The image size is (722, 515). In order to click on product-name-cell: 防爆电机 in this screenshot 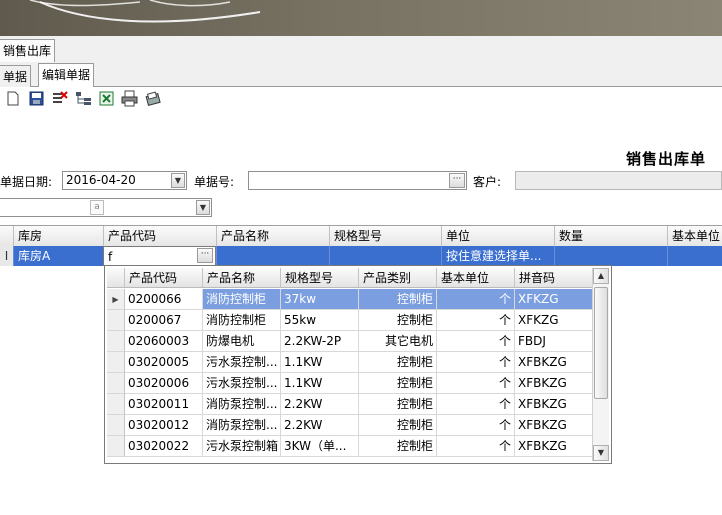, I will do `click(242, 341)`.